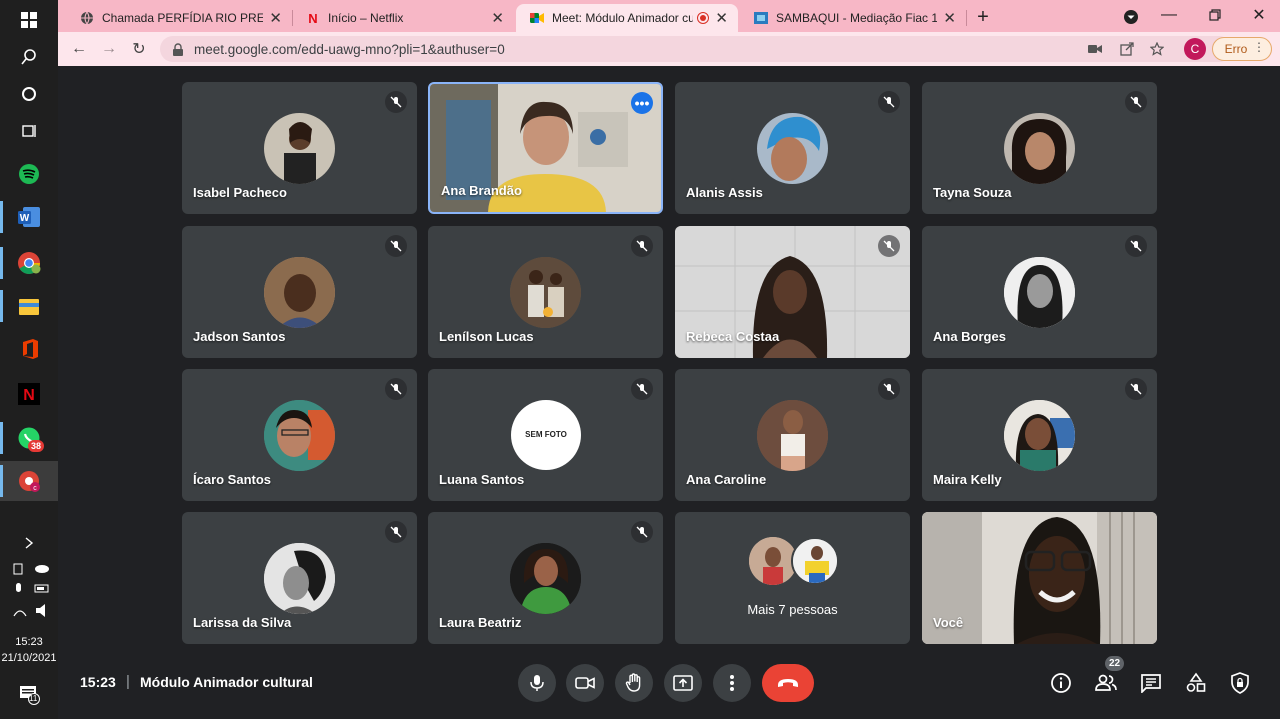  What do you see at coordinates (853, 18) in the screenshot?
I see `tab-sambaqui: SAMBAQUI - Mediação Fiac 13 ✕` at bounding box center [853, 18].